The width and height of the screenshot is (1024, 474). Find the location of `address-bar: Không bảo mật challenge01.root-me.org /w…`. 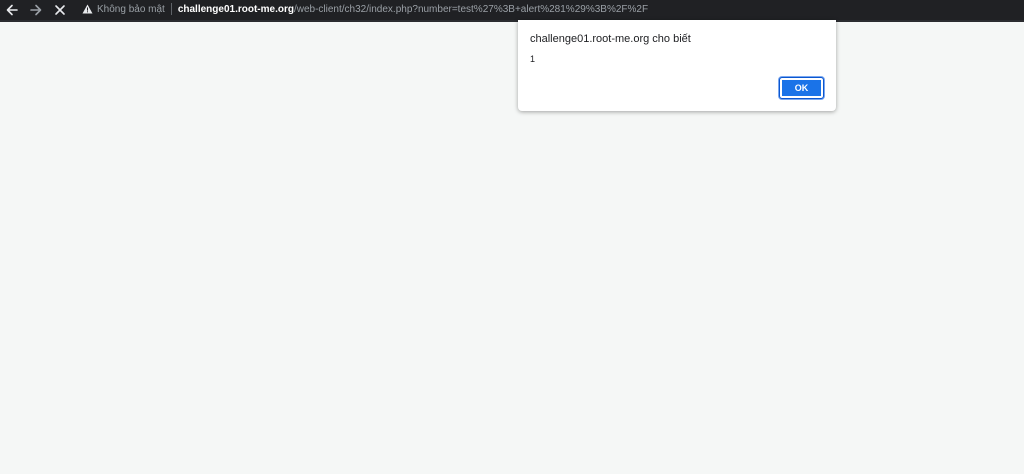

address-bar: Không bảo mật challenge01.root-me.org /w… is located at coordinates (542, 9).